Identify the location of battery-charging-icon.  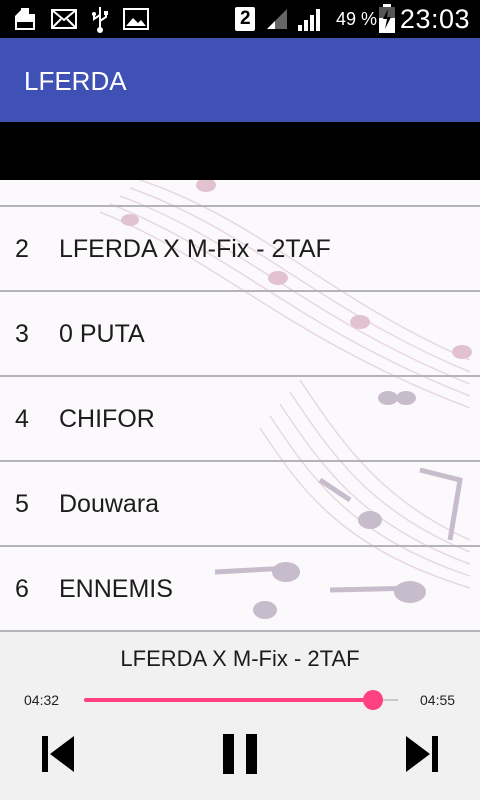
(387, 19).